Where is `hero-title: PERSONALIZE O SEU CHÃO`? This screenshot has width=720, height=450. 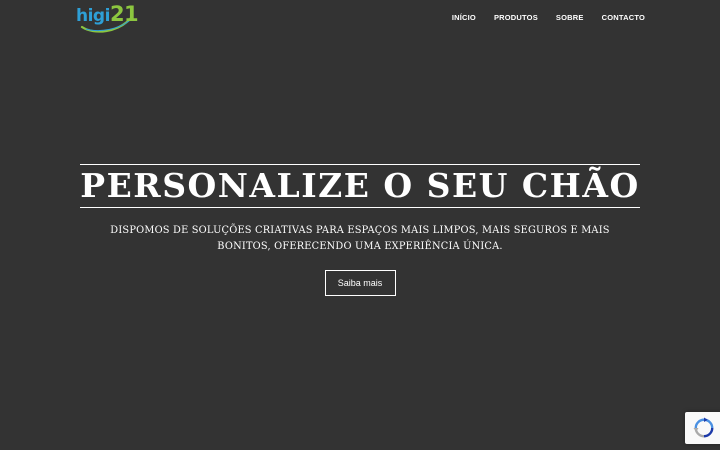 hero-title: PERSONALIZE O SEU CHÃO is located at coordinates (360, 185).